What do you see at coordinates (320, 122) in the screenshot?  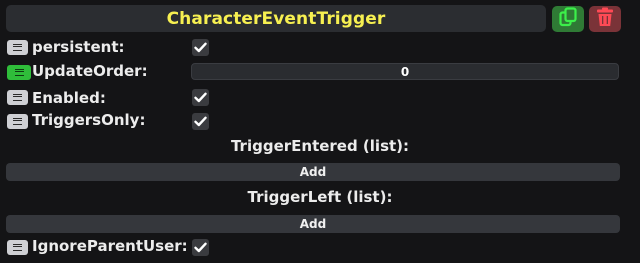 I see `field-row-triggers-only: TriggersOnly:` at bounding box center [320, 122].